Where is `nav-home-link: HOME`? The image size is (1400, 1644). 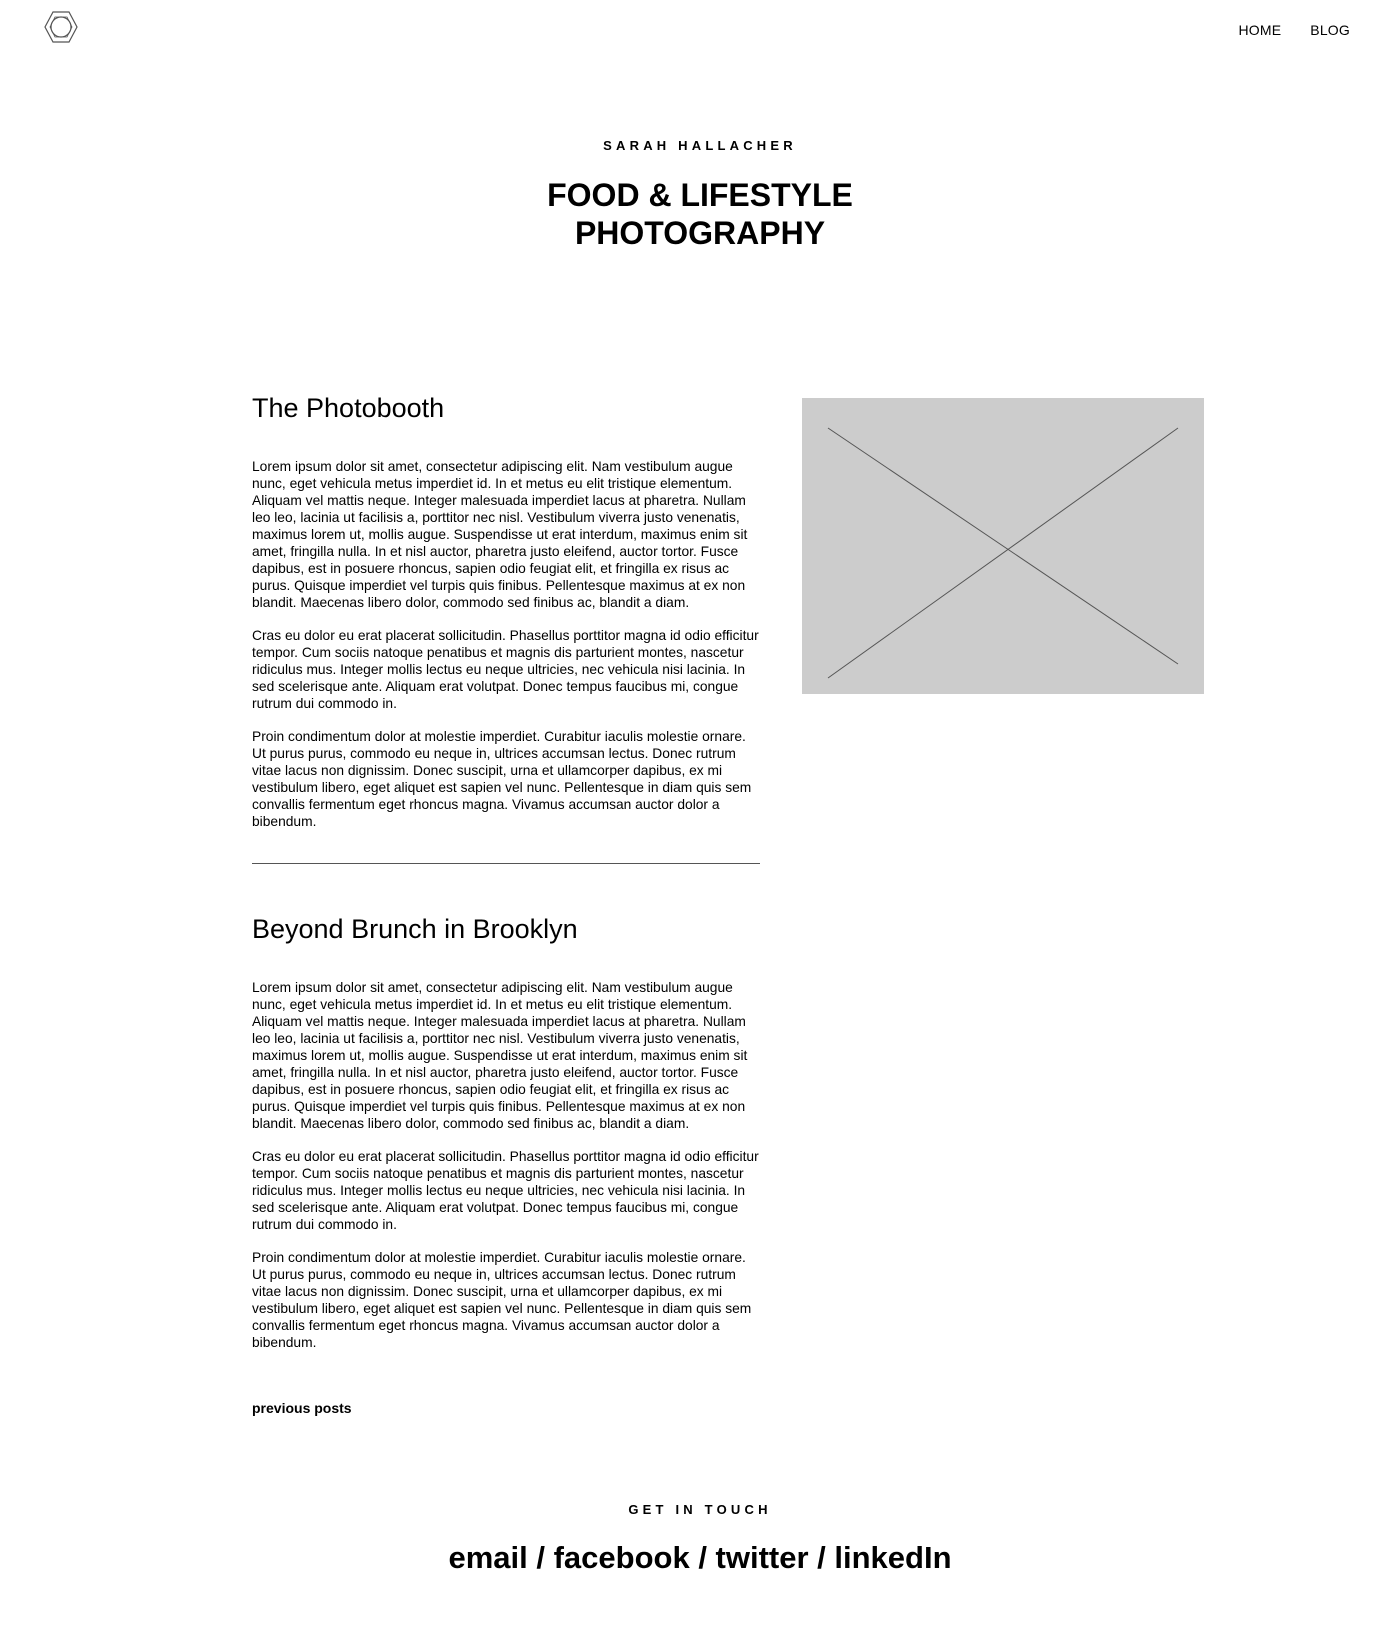 nav-home-link: HOME is located at coordinates (1259, 30).